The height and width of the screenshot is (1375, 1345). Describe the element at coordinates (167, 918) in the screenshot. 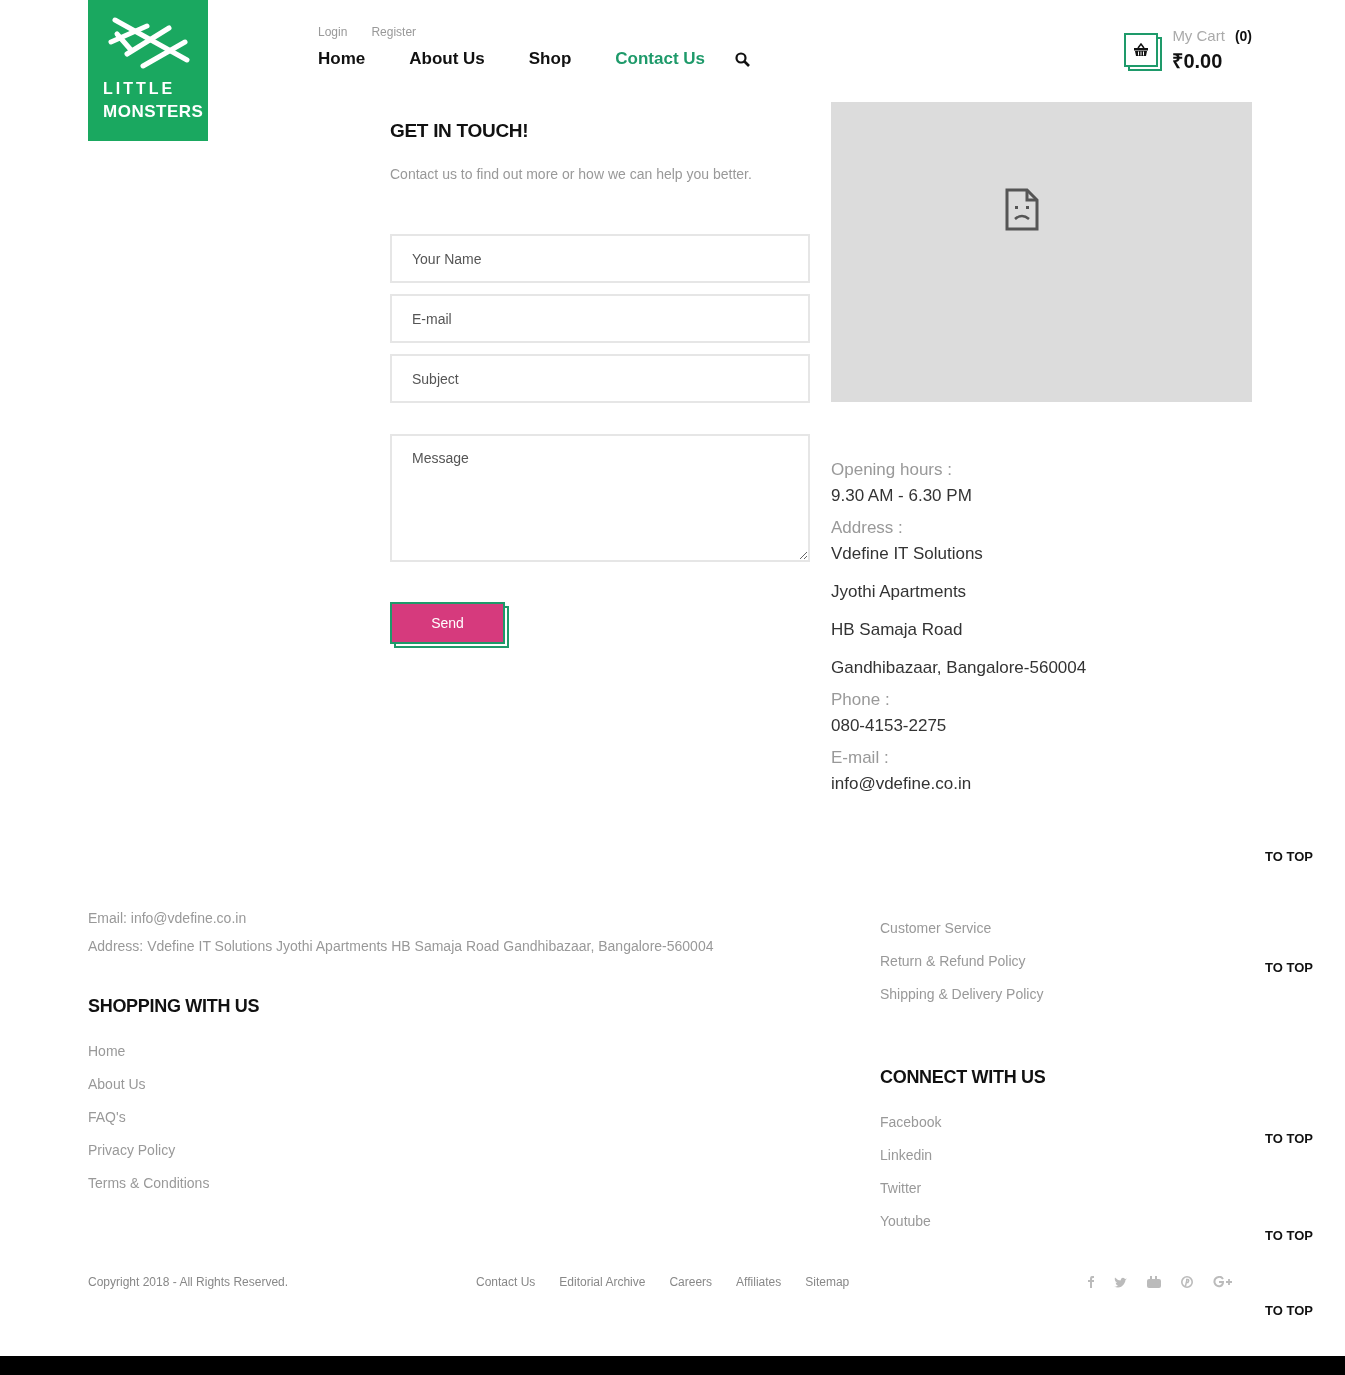

I see `footer-contact-text: Email: info@vdefine.co.in` at that location.